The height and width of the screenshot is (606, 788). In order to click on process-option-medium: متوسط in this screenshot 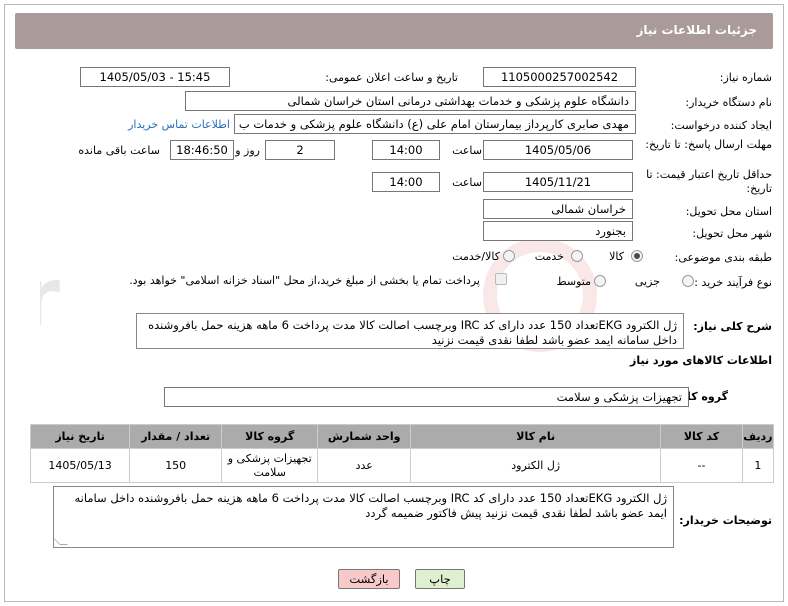, I will do `click(573, 281)`.